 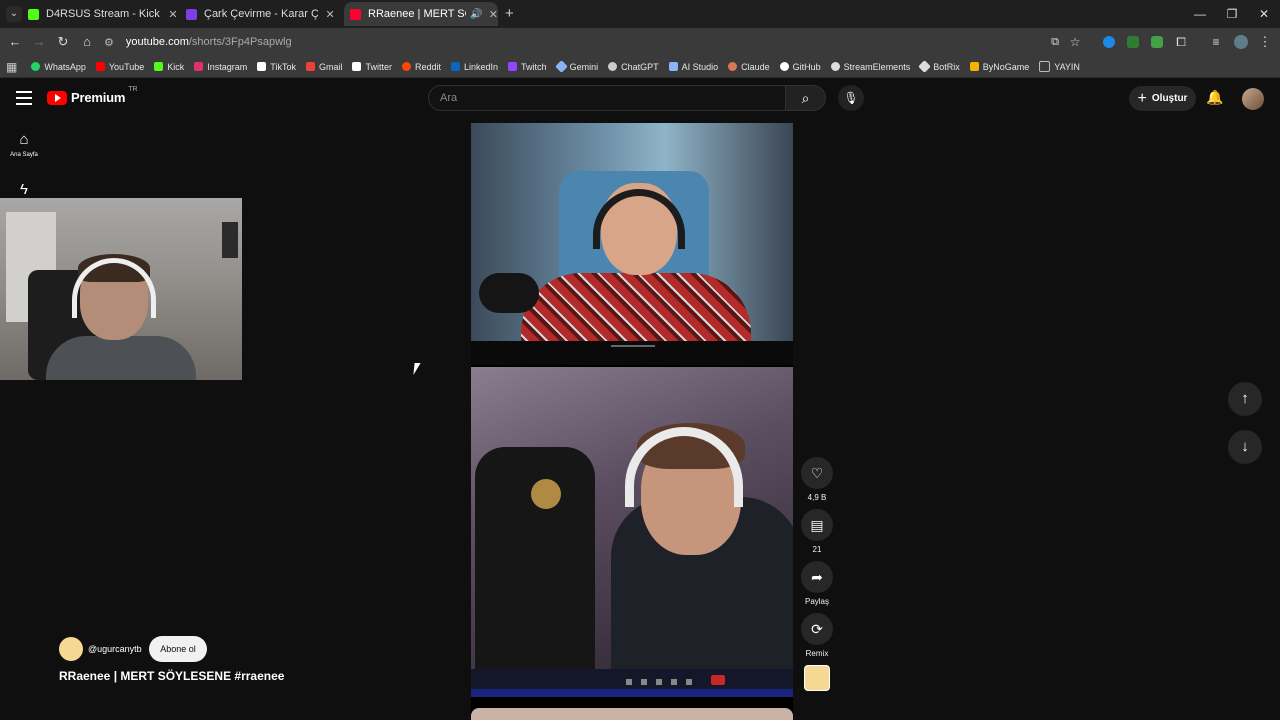 I want to click on bookmark-ai-studio: AI Studio, so click(x=693, y=66).